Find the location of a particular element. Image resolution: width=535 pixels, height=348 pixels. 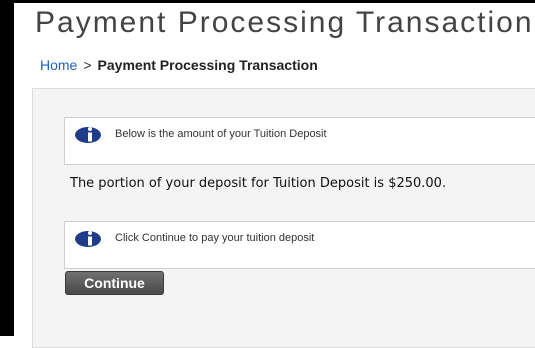

breadcrumb: Home > Payment Processing Transaction is located at coordinates (179, 65).